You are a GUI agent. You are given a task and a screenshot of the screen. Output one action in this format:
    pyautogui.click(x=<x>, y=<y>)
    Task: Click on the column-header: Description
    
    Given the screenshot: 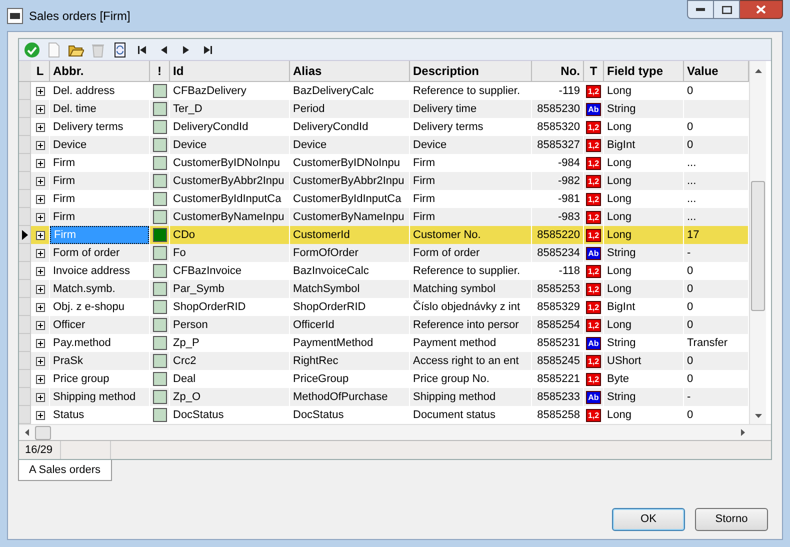 What is the action you would take?
    pyautogui.click(x=471, y=71)
    